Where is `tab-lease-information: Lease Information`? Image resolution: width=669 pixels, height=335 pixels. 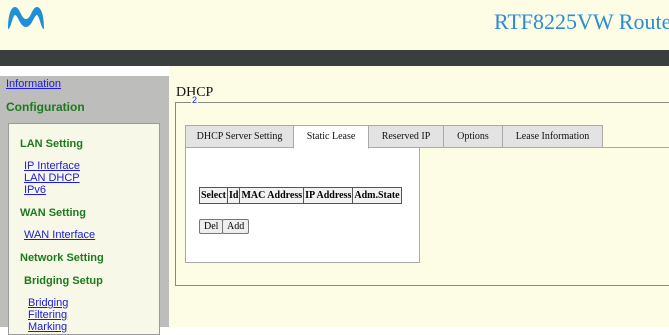 tab-lease-information: Lease Information is located at coordinates (552, 136).